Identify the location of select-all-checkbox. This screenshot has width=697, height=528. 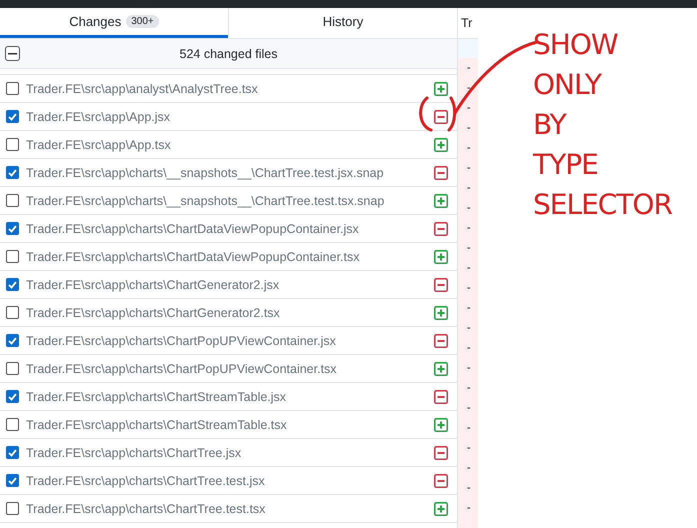
(12, 53).